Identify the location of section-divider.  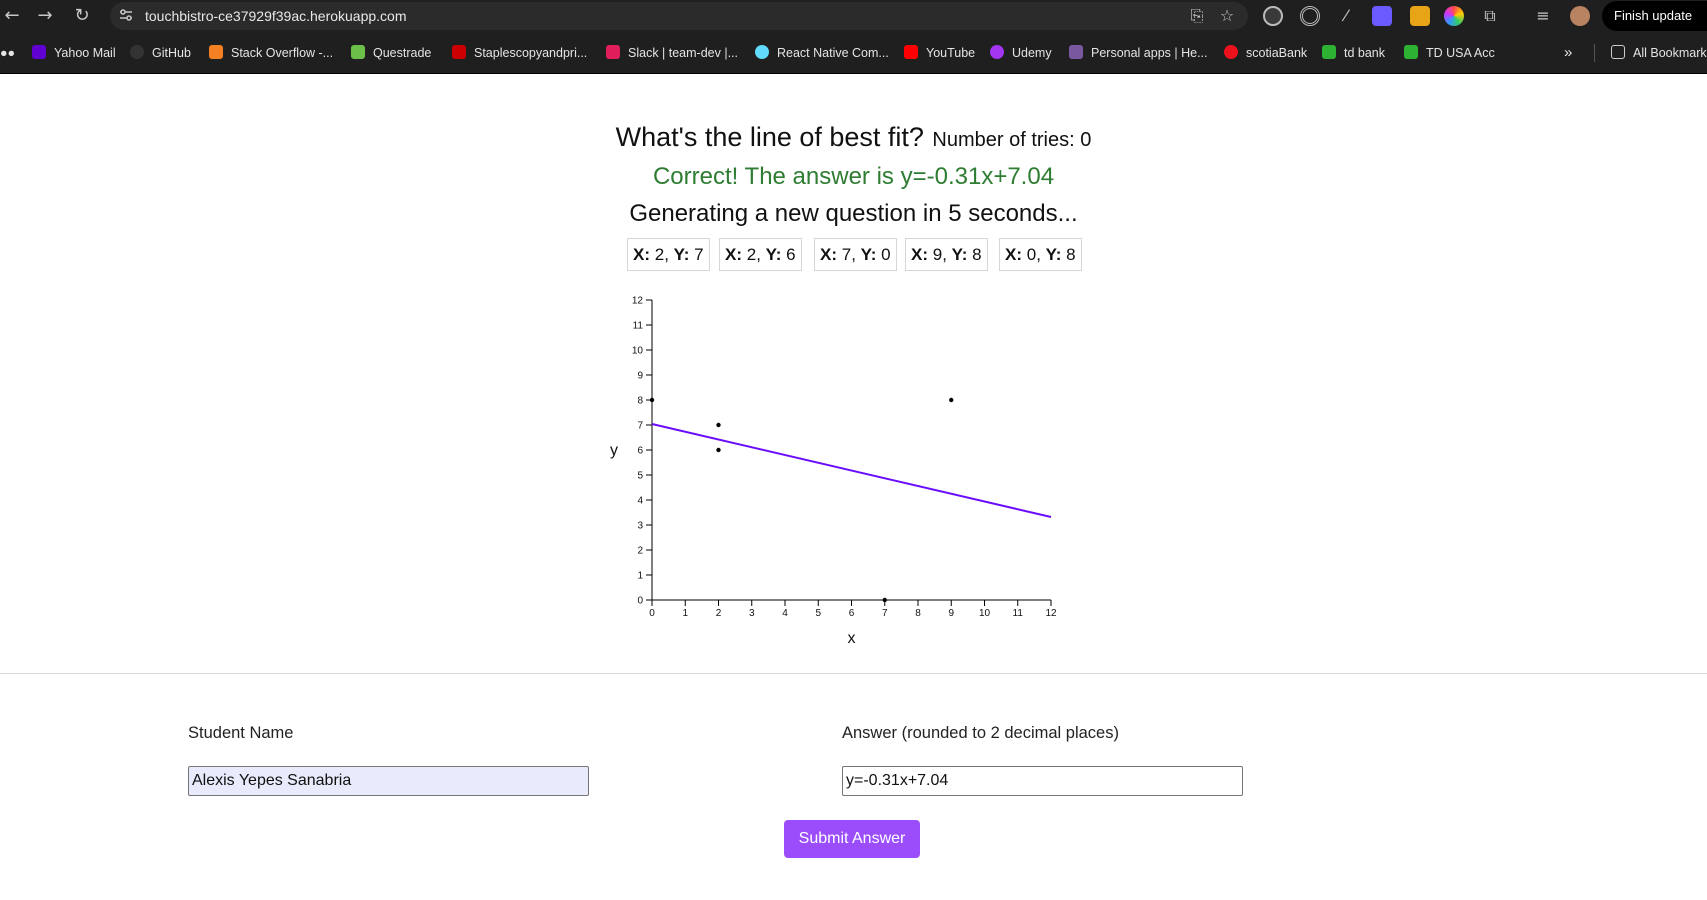
(853, 673).